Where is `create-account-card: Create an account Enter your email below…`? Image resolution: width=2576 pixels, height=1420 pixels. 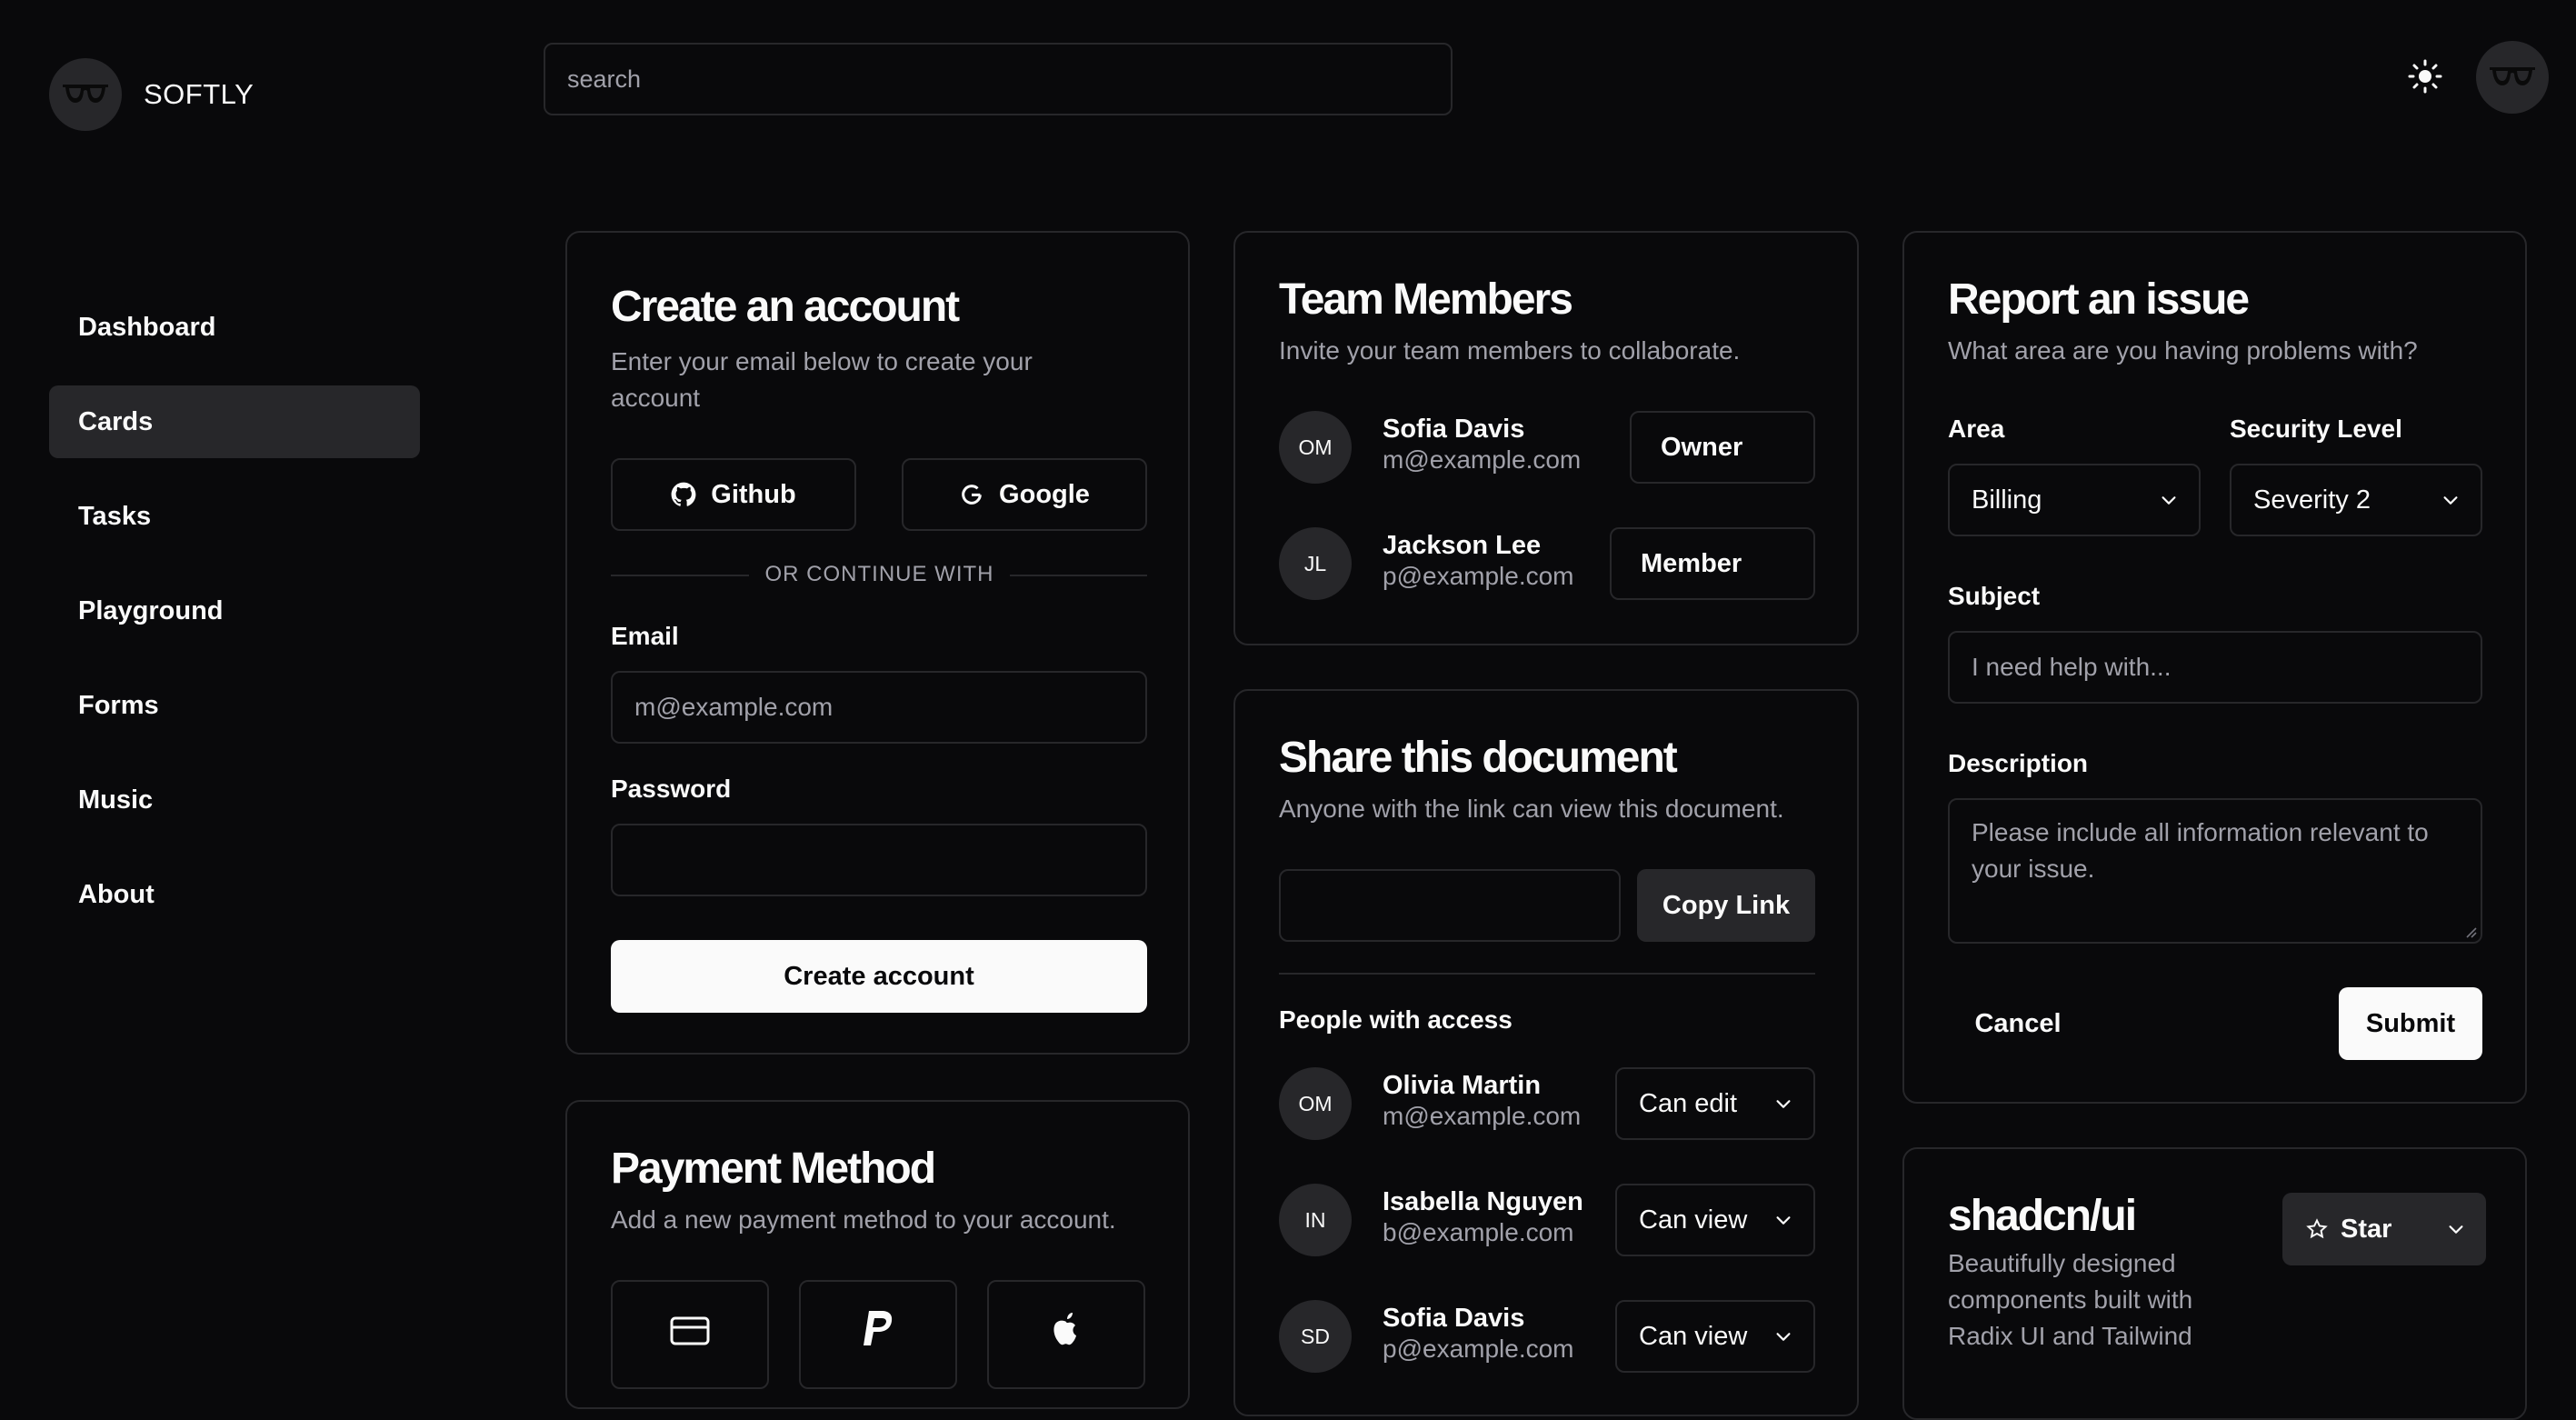 create-account-card: Create an account Enter your email below… is located at coordinates (877, 643).